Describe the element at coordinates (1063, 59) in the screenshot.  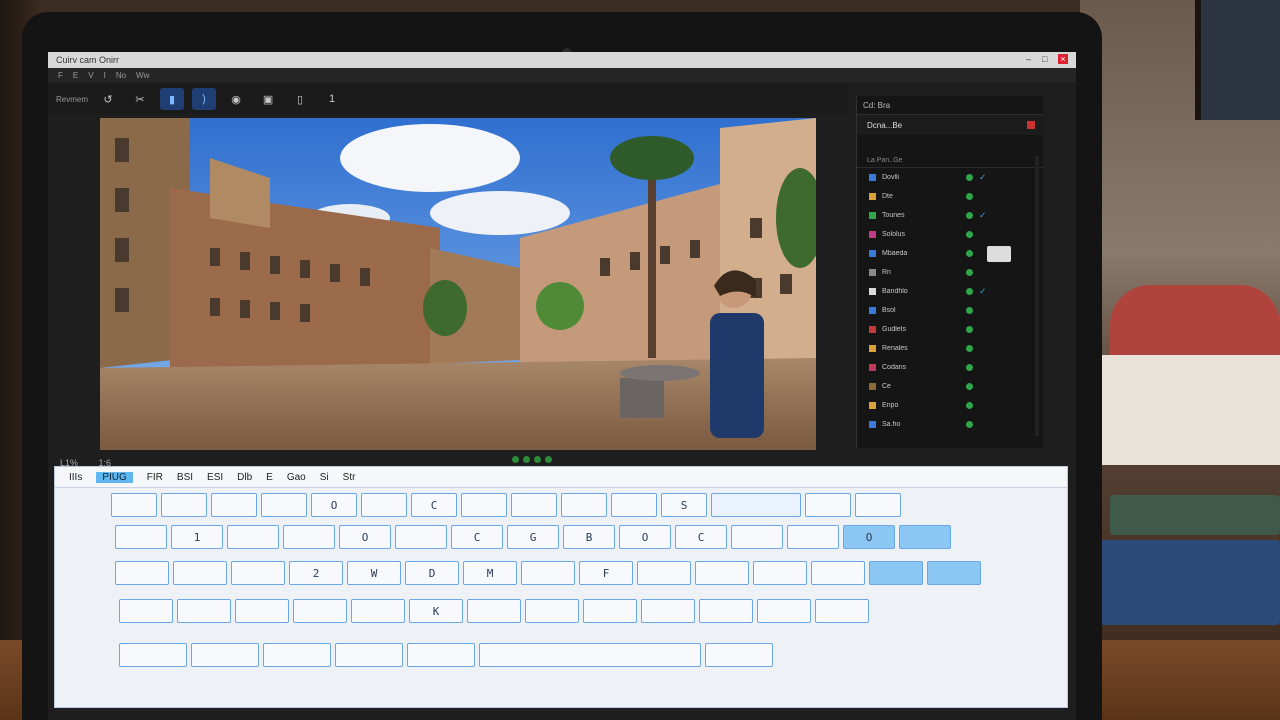
I see `close-button: ×` at that location.